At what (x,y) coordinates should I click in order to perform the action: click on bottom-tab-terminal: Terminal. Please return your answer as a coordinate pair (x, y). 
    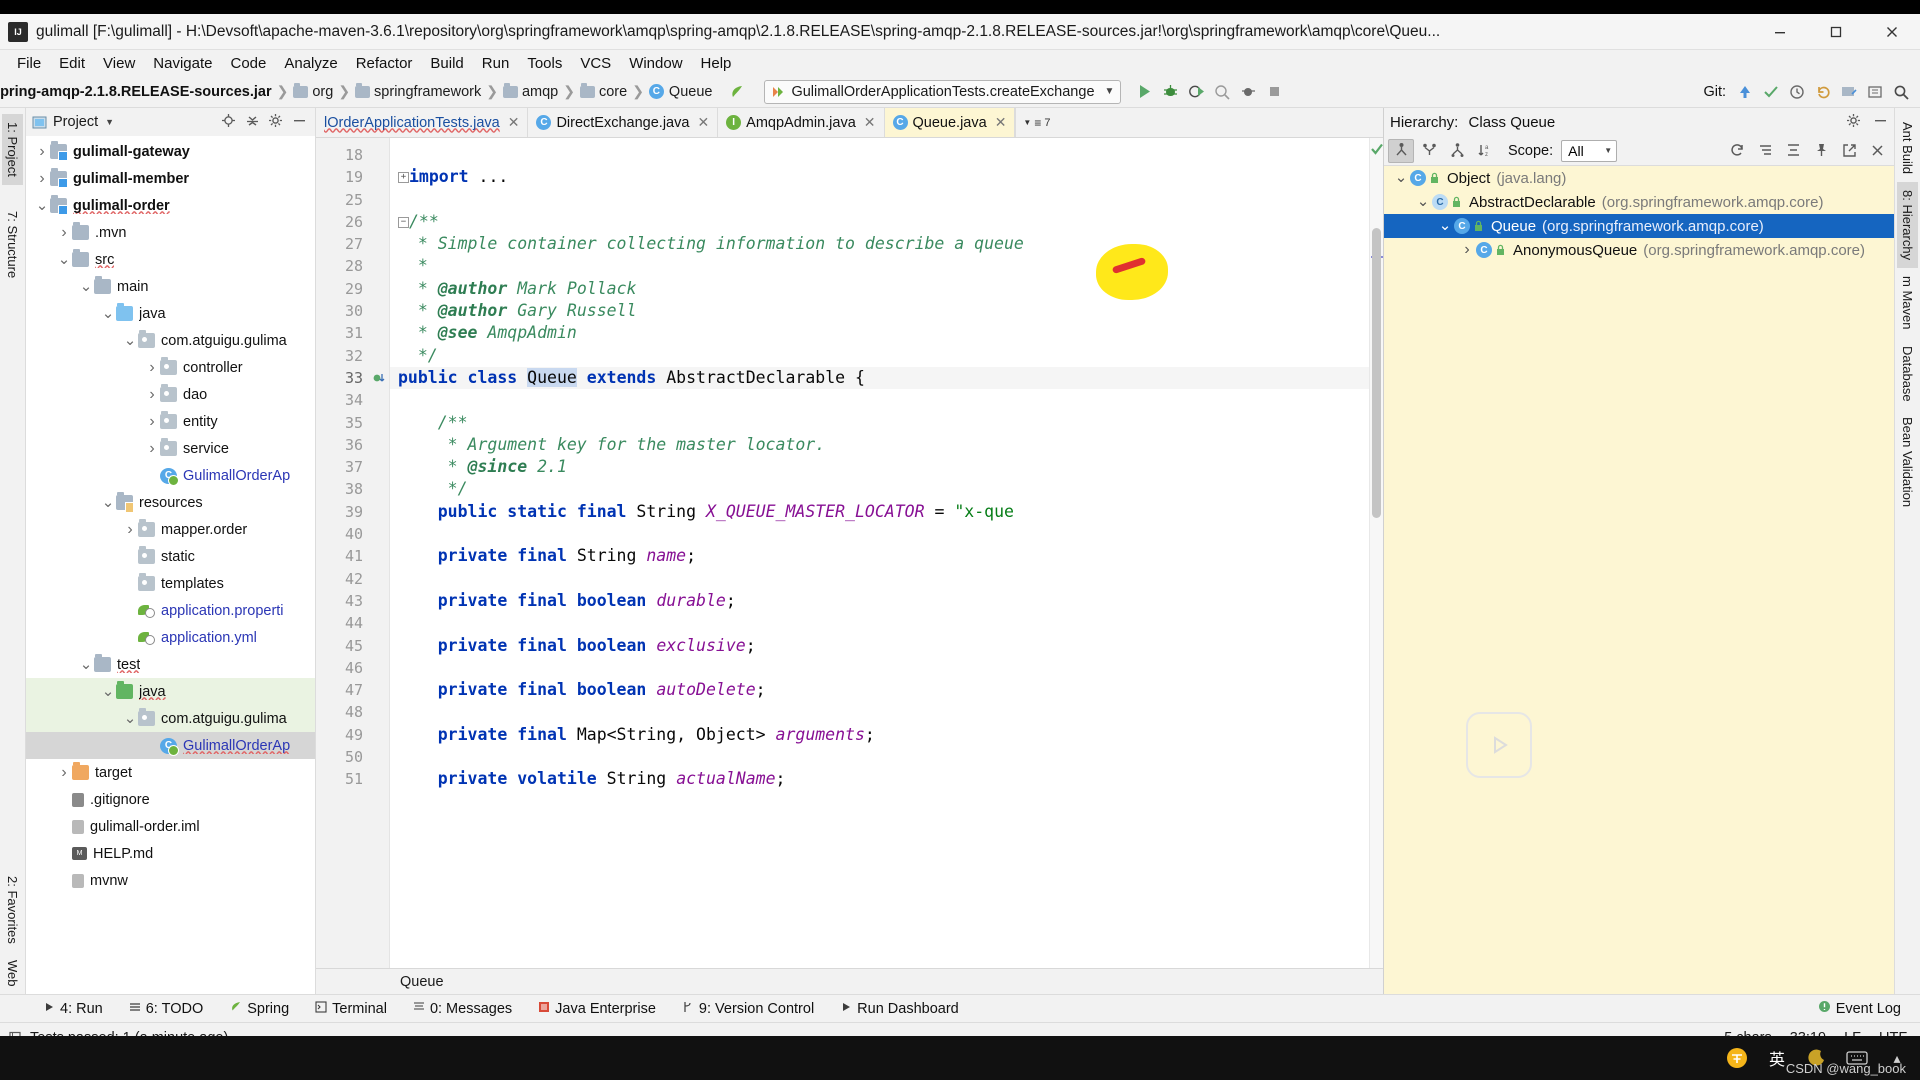
    Looking at the image, I should click on (351, 1009).